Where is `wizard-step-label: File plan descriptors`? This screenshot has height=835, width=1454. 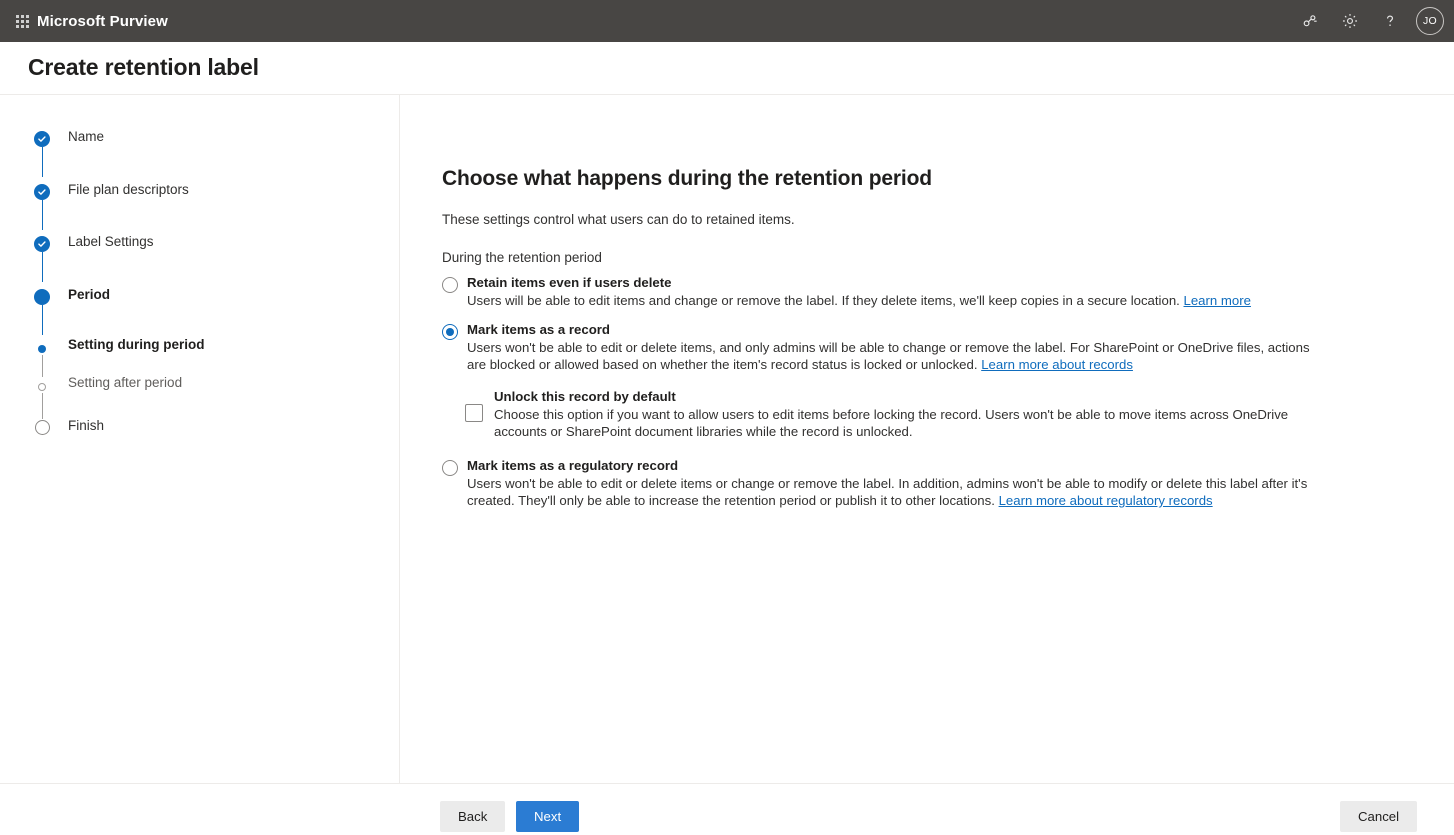
wizard-step-label: File plan descriptors is located at coordinates (128, 189).